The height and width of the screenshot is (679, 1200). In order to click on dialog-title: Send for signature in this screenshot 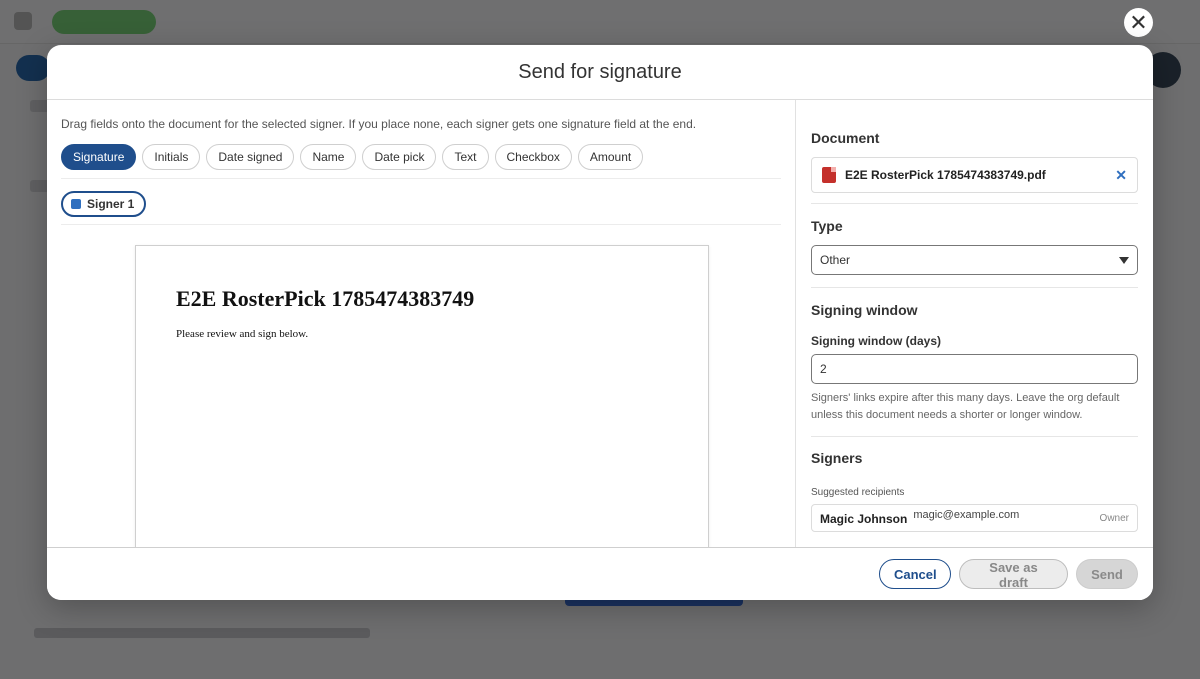, I will do `click(600, 71)`.